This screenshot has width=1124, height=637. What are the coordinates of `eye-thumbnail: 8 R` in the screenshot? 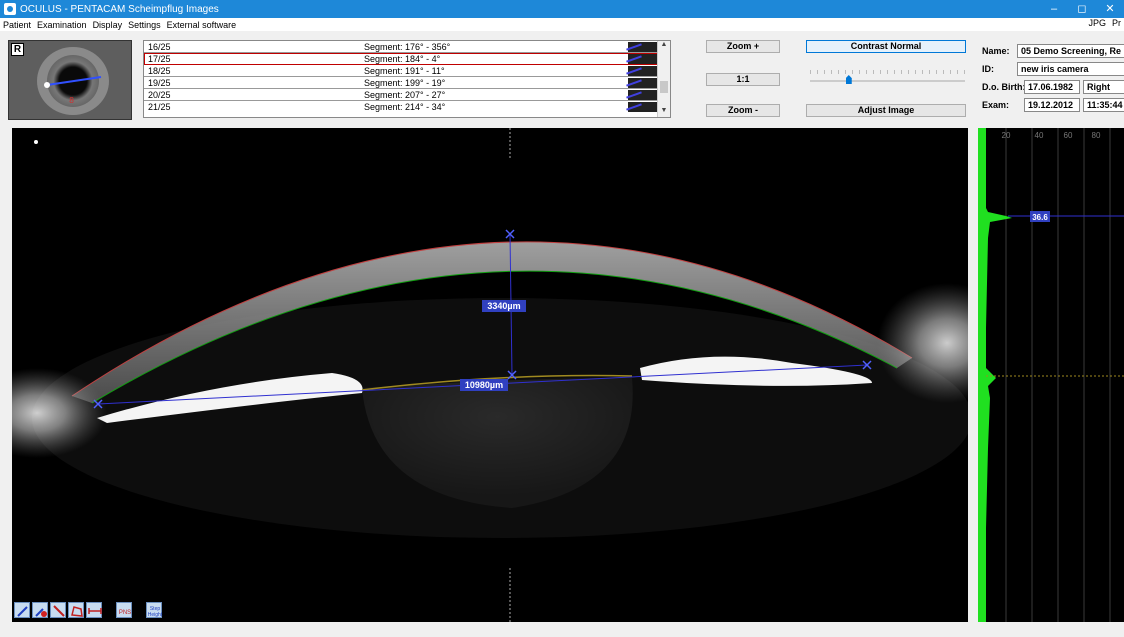 It's located at (70, 80).